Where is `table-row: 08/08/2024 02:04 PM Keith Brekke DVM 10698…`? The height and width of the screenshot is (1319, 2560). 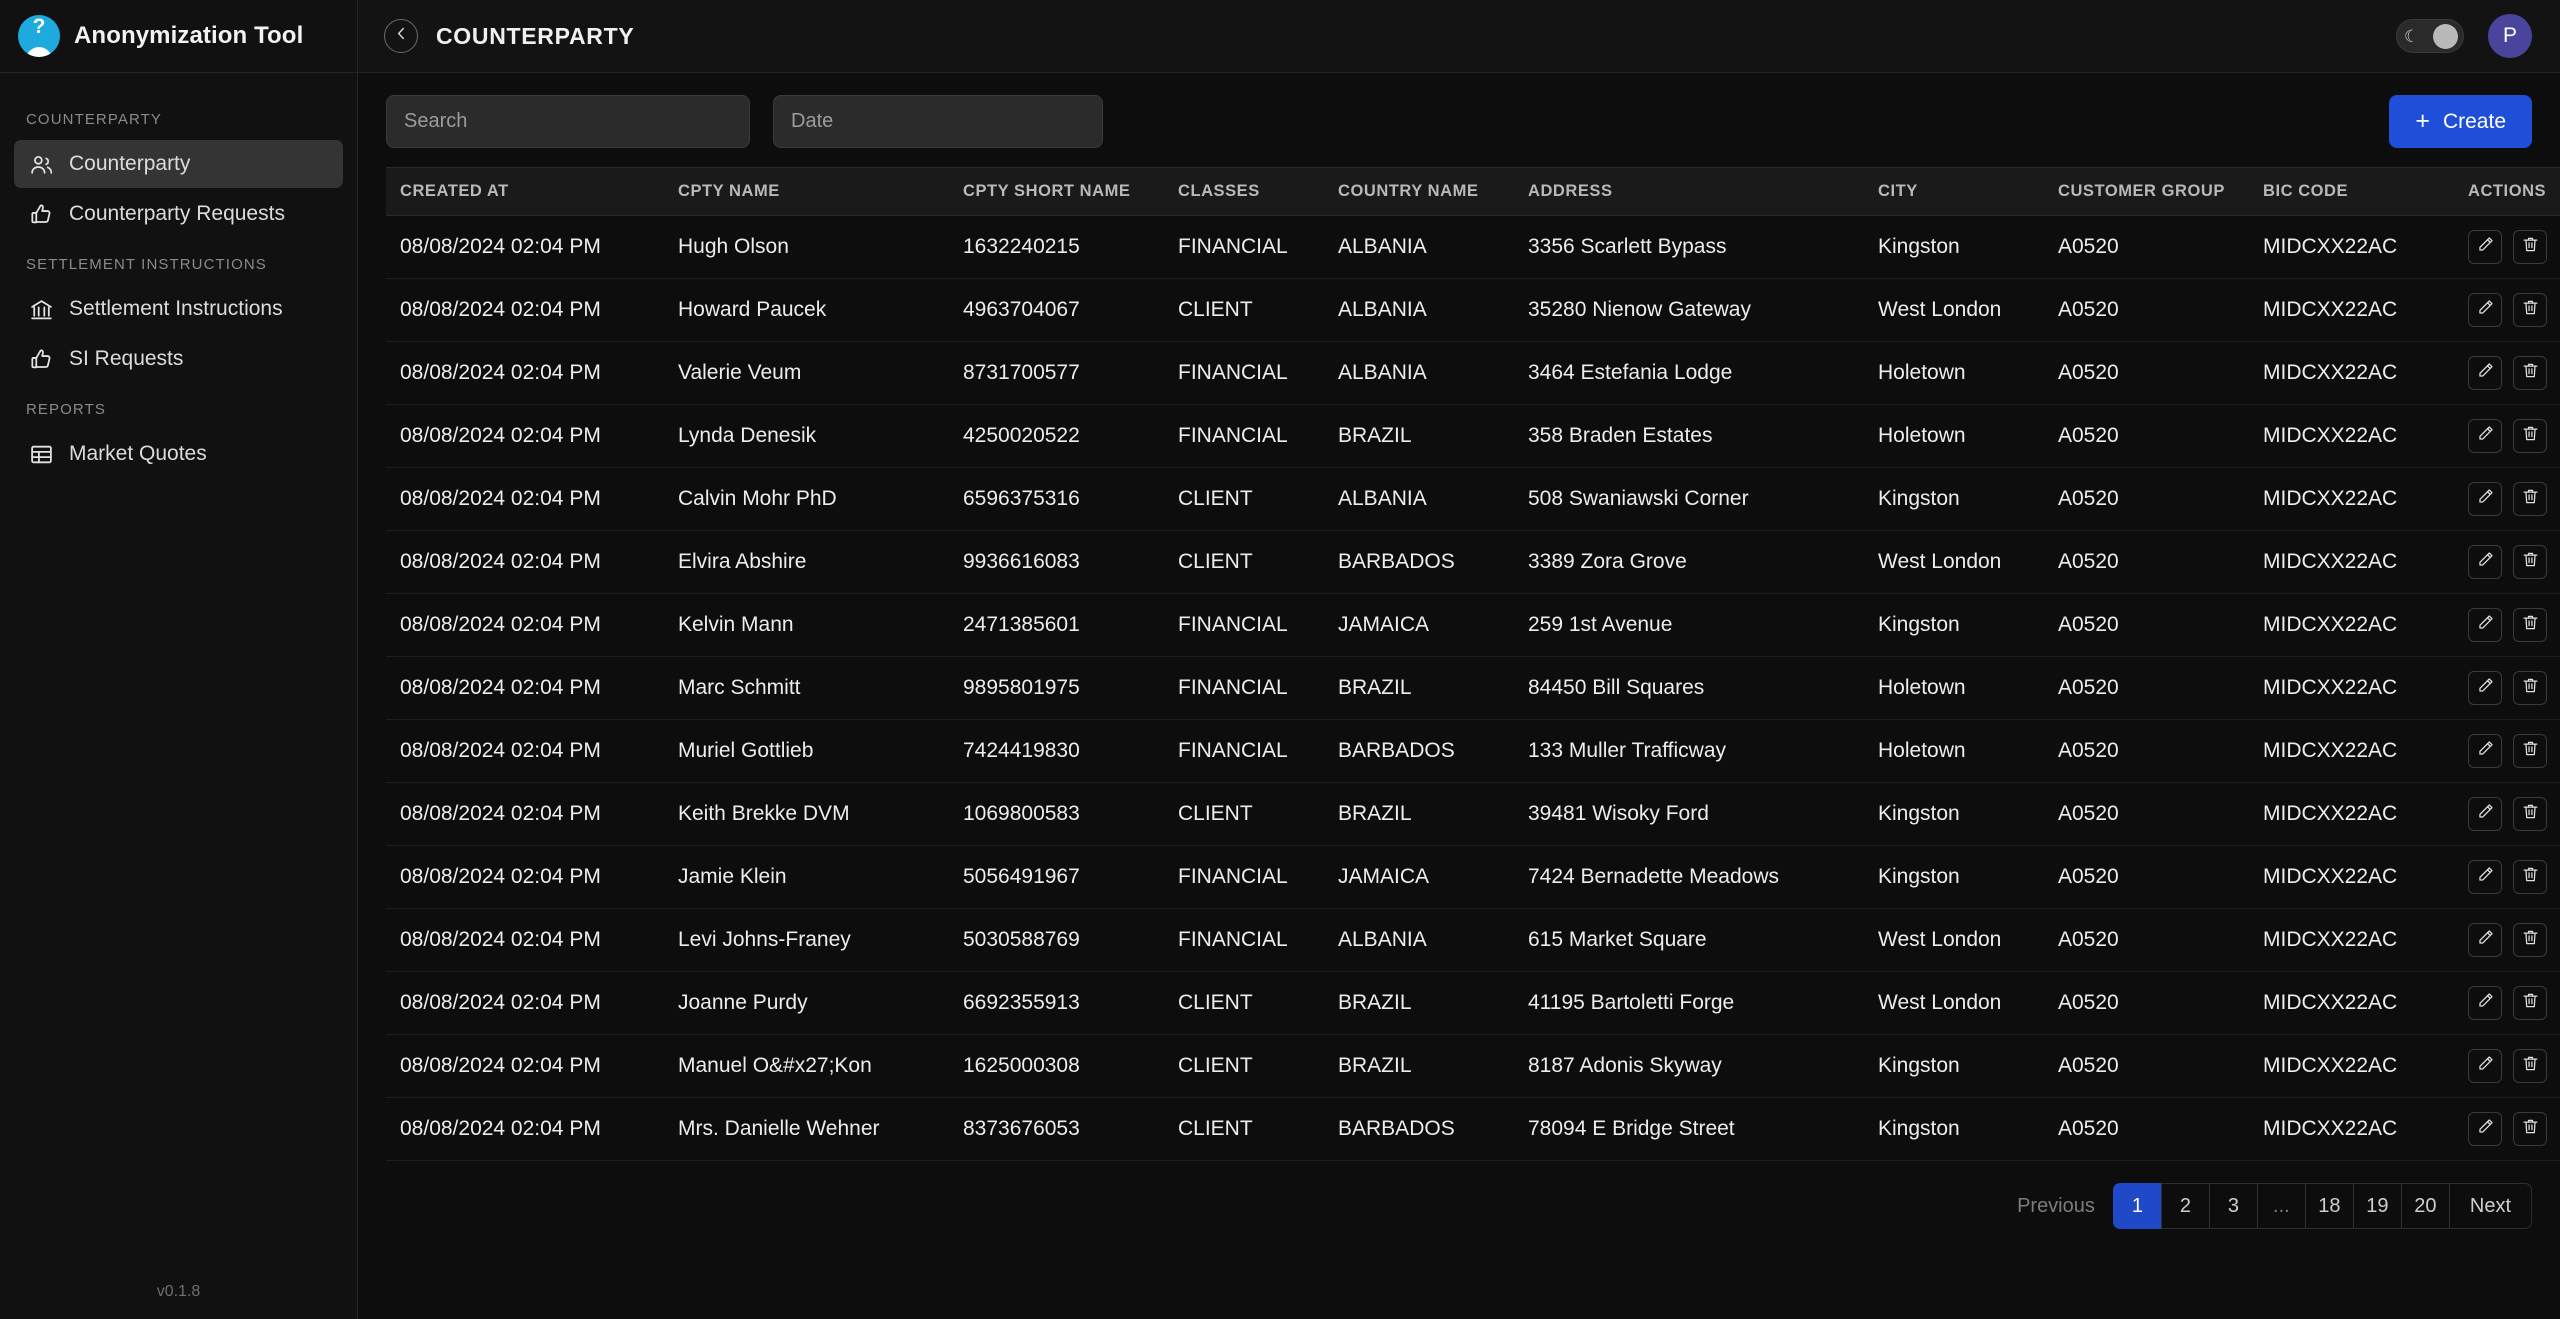
table-row: 08/08/2024 02:04 PM Keith Brekke DVM 10698… is located at coordinates (1473, 814).